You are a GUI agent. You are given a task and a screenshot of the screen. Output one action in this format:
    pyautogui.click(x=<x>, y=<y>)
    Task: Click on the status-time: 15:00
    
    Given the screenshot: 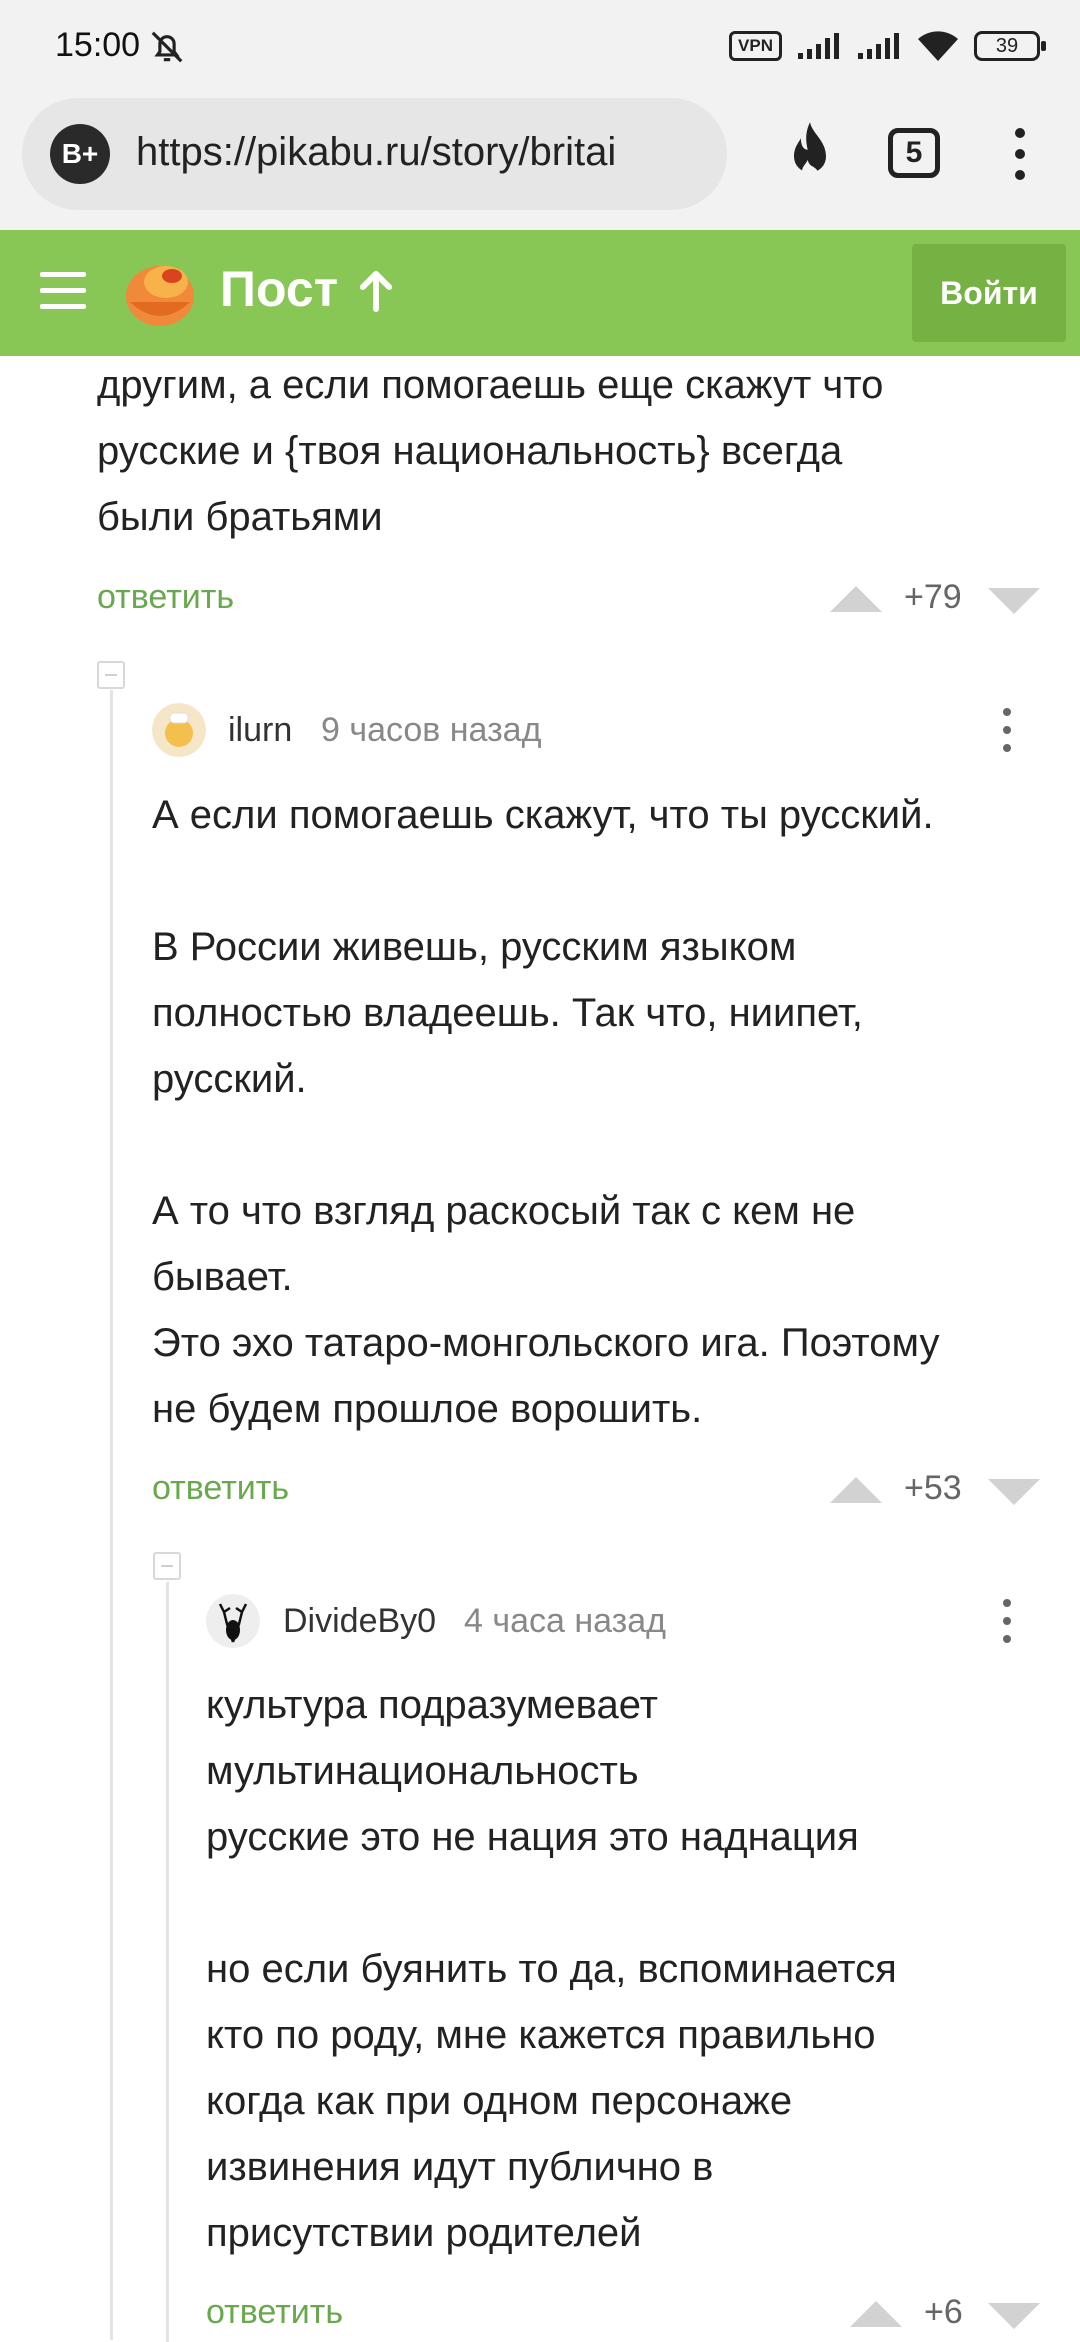 What is the action you would take?
    pyautogui.click(x=98, y=45)
    